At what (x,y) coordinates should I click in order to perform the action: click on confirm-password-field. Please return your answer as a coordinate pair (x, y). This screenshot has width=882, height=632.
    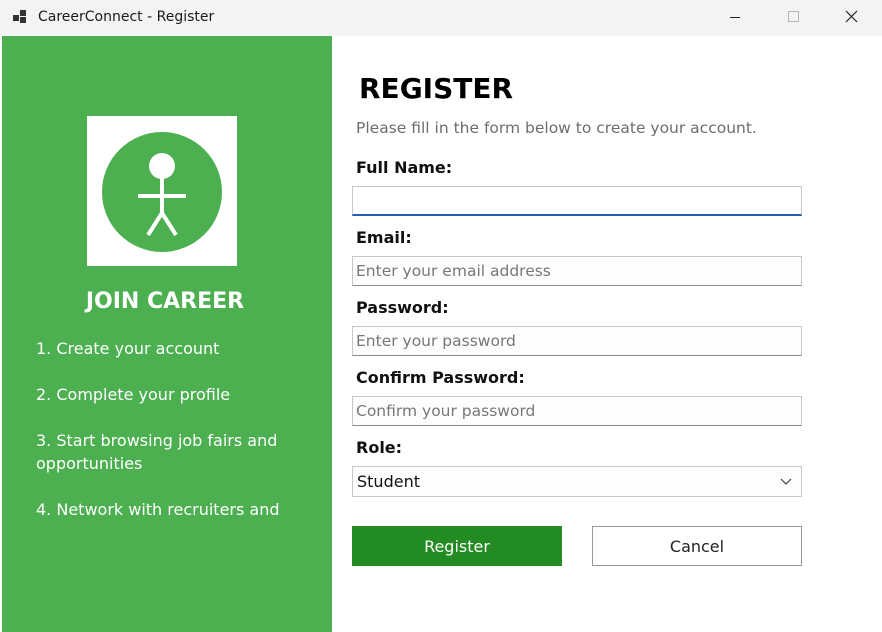
    Looking at the image, I should click on (577, 411).